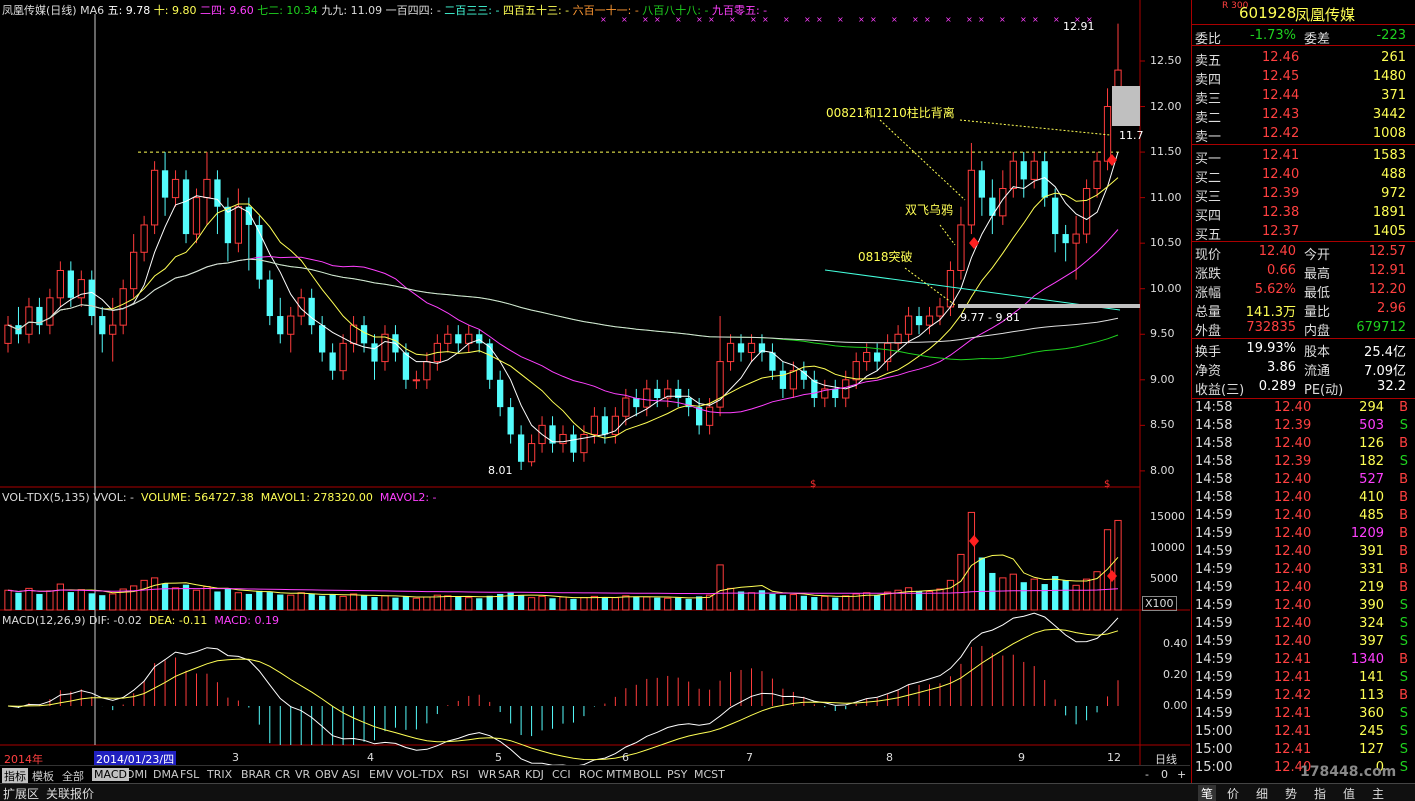 Image resolution: width=1415 pixels, height=801 pixels. Describe the element at coordinates (534, 774) in the screenshot. I see `indicator-tab: KDJ` at that location.